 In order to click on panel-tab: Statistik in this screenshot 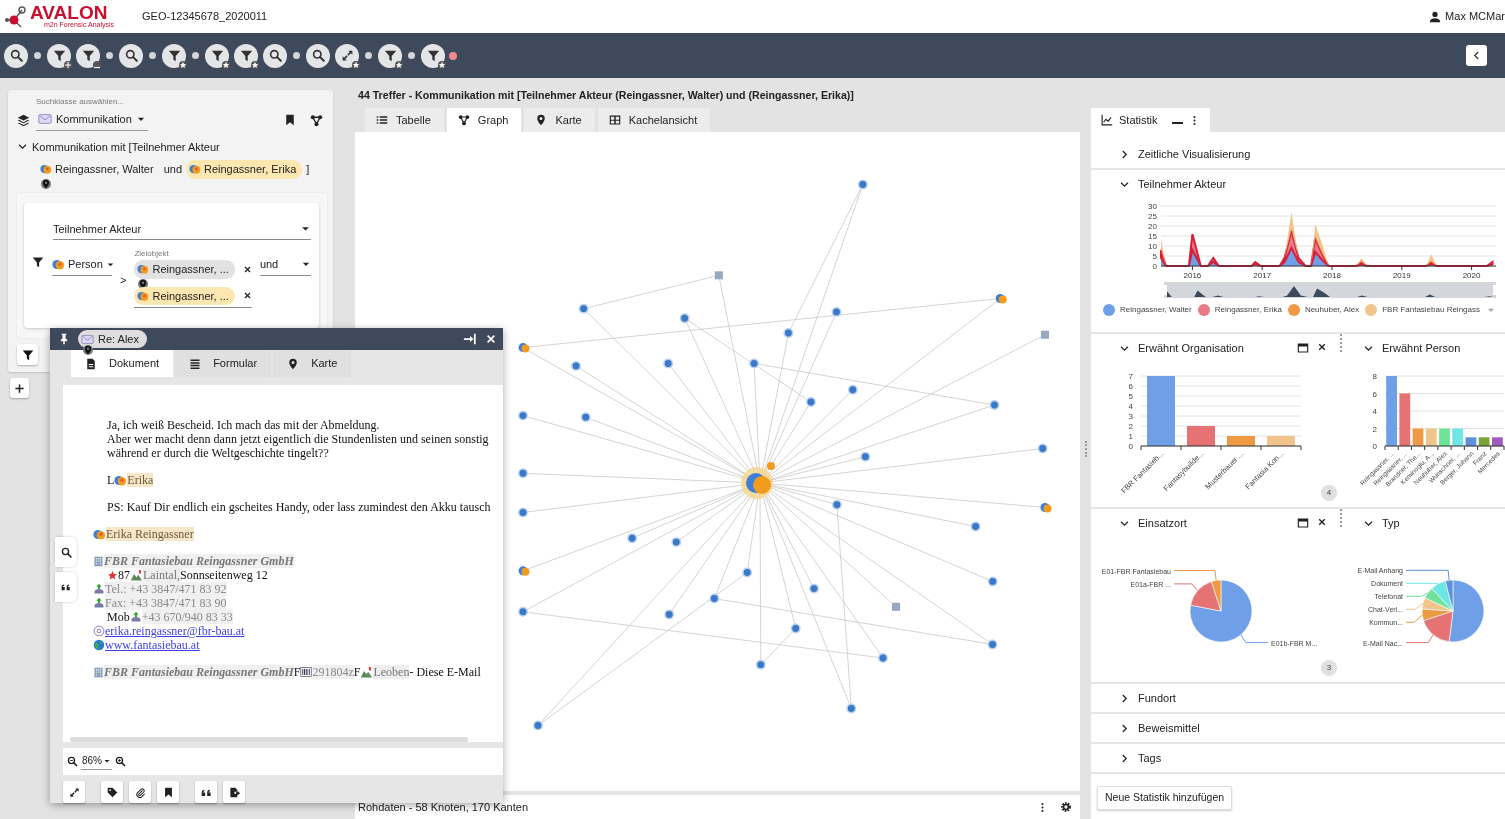, I will do `click(1150, 120)`.